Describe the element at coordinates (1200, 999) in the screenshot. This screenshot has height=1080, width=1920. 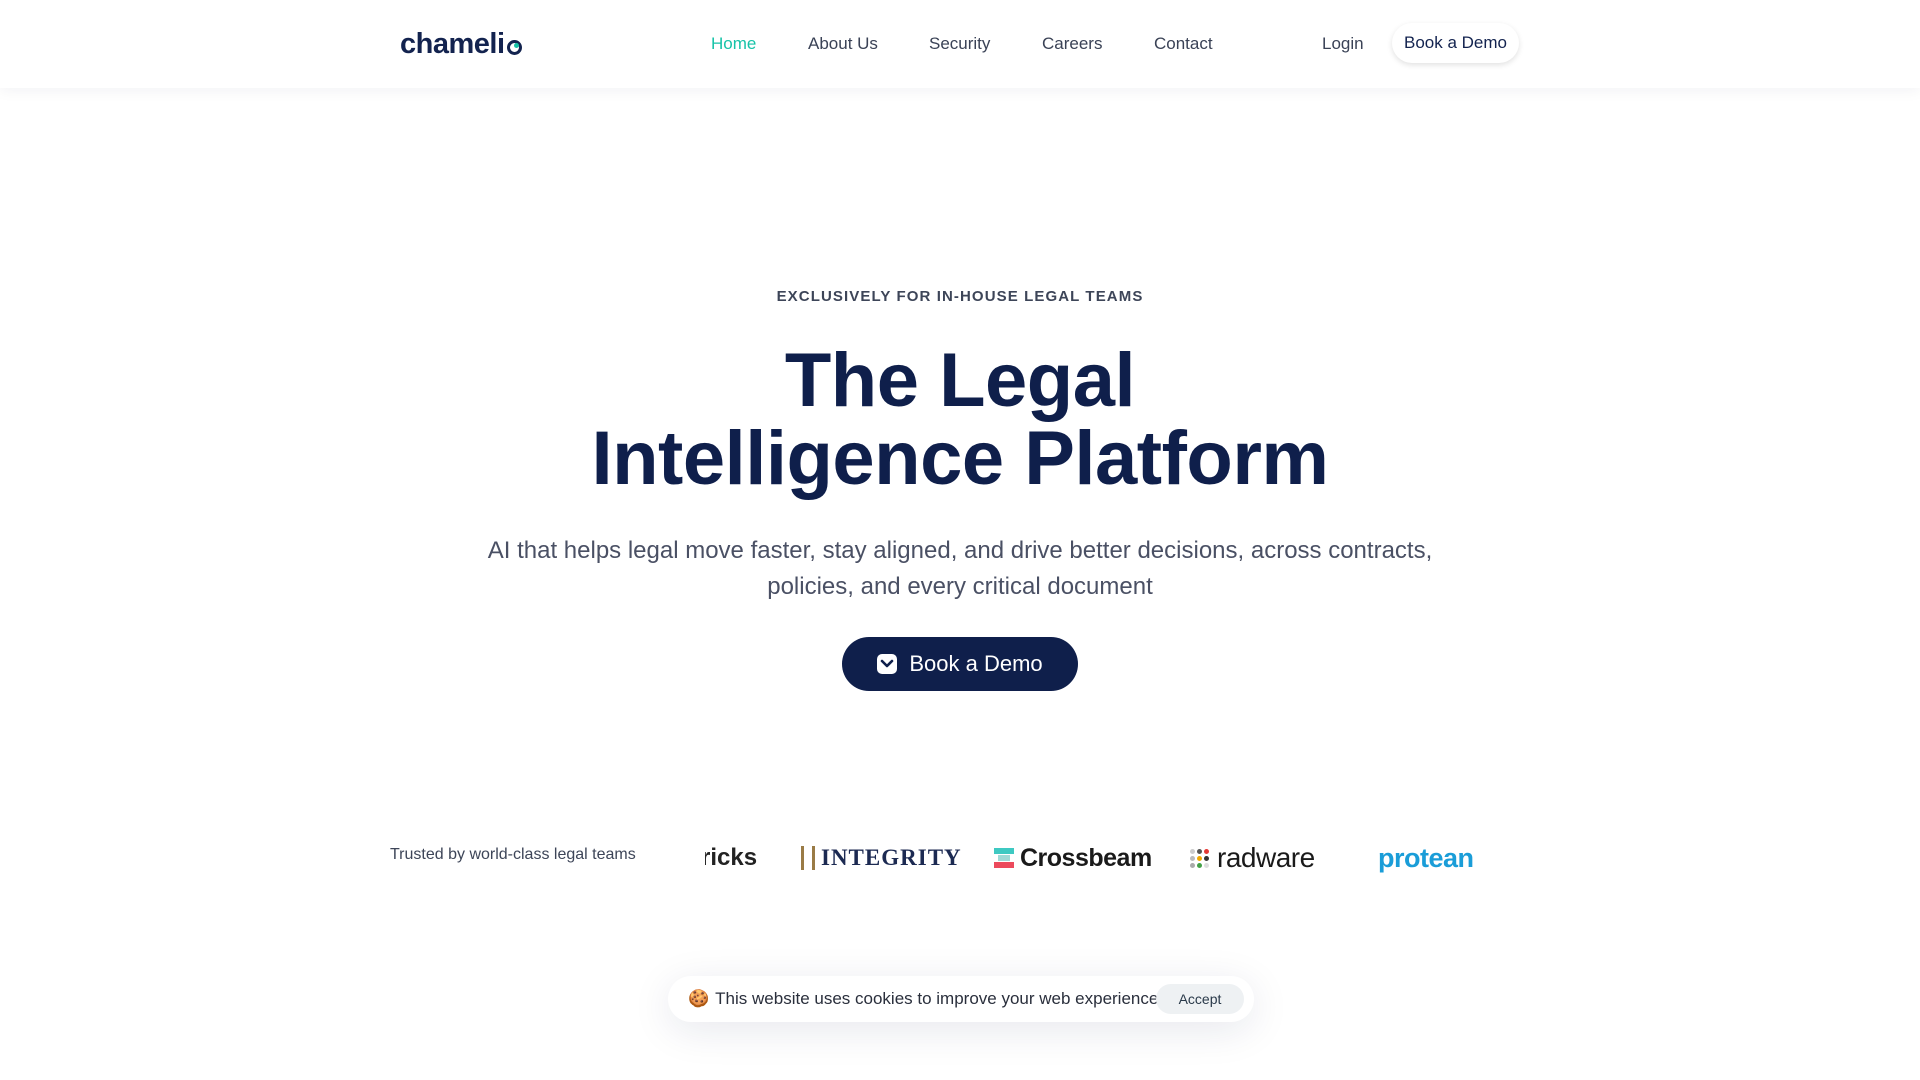
I see `accept-cookies-button: Accept` at that location.